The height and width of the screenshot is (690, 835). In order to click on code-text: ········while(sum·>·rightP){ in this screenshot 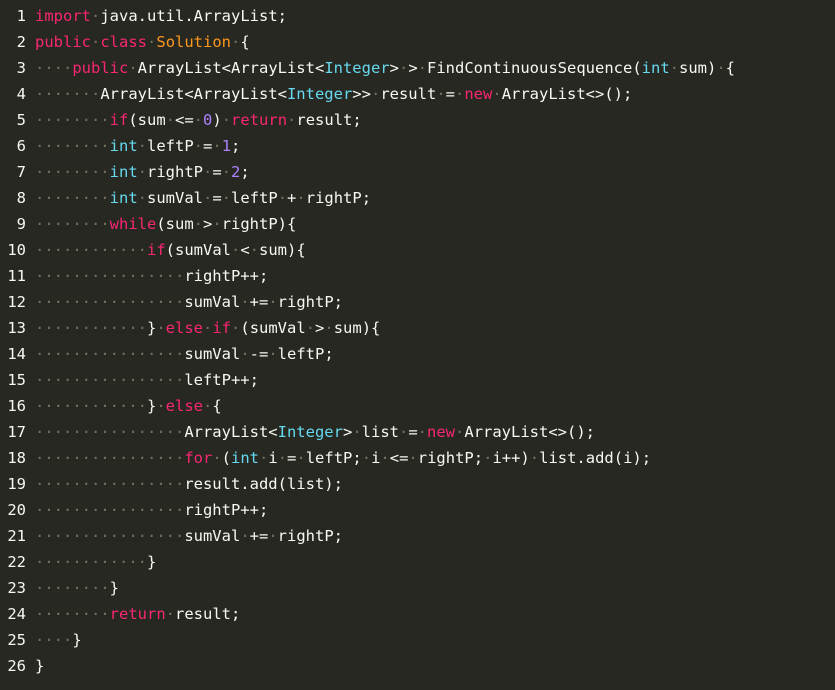, I will do `click(165, 224)`.